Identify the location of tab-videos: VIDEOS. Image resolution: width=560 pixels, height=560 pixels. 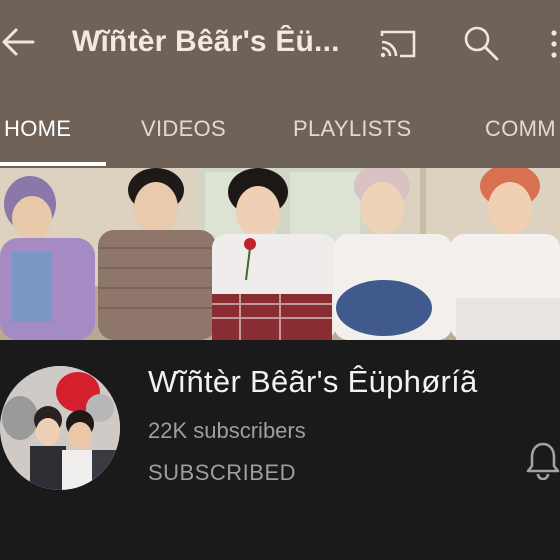
(183, 129).